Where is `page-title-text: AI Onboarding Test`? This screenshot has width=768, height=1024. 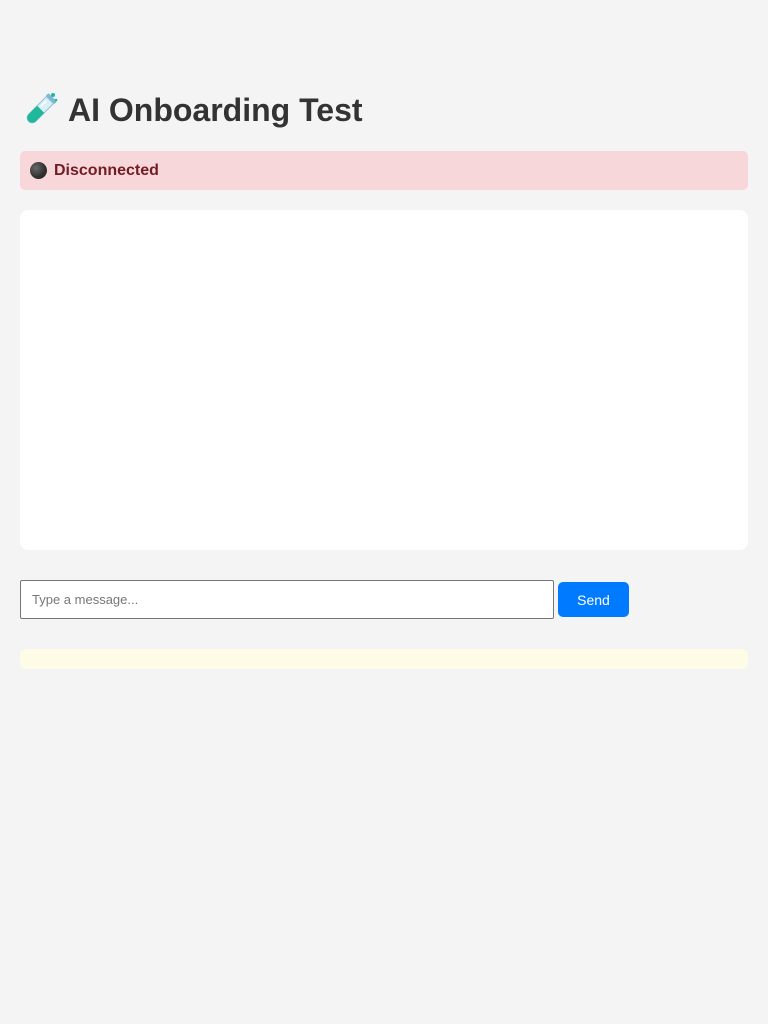
page-title-text: AI Onboarding Test is located at coordinates (215, 109).